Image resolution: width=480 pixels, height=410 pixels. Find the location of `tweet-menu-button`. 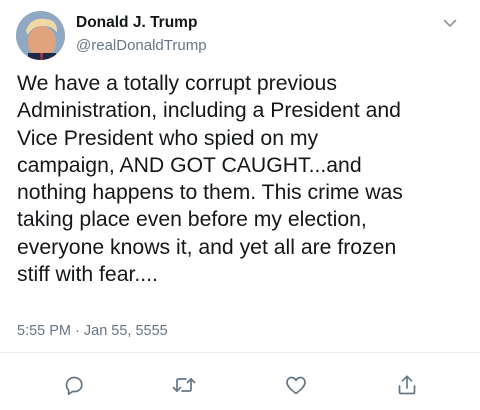

tweet-menu-button is located at coordinates (450, 23).